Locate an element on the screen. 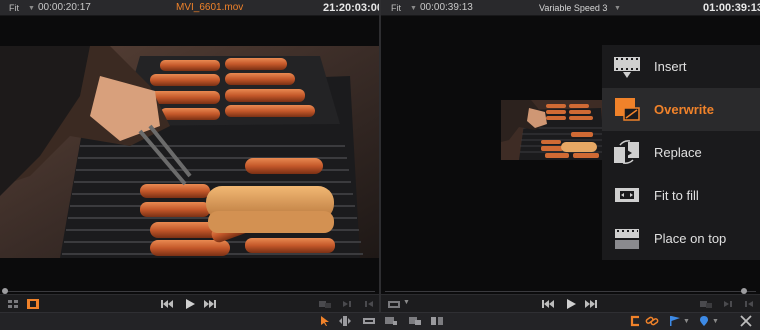  timeline-transport-bar: ▼ is located at coordinates (570, 303).